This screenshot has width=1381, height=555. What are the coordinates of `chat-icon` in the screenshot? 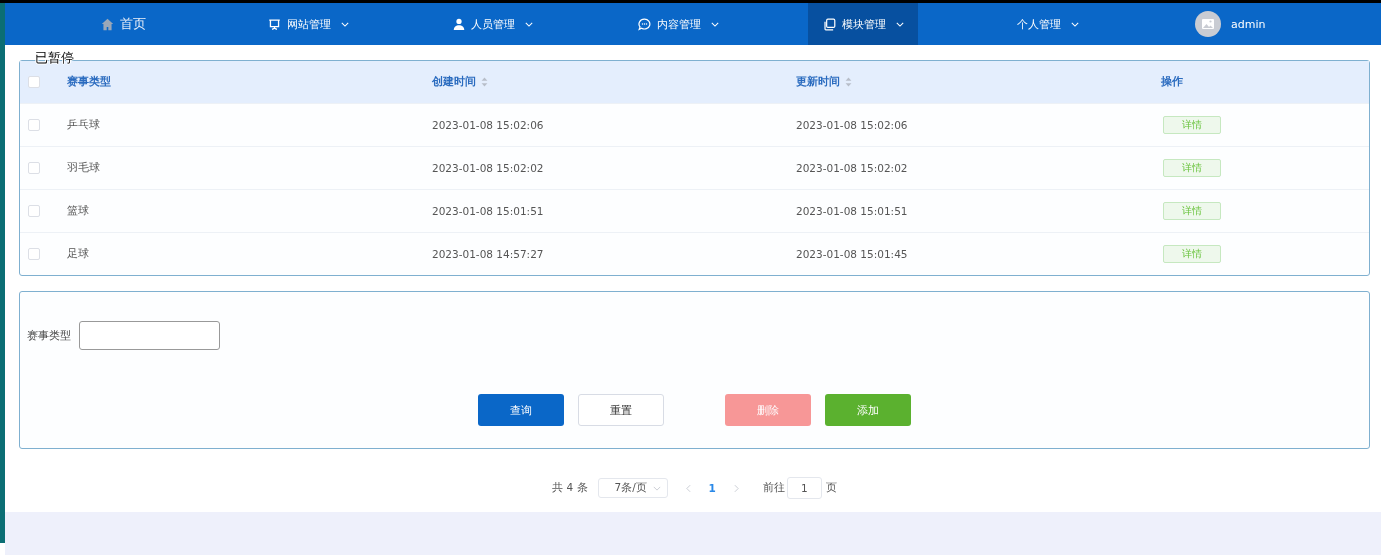 It's located at (644, 24).